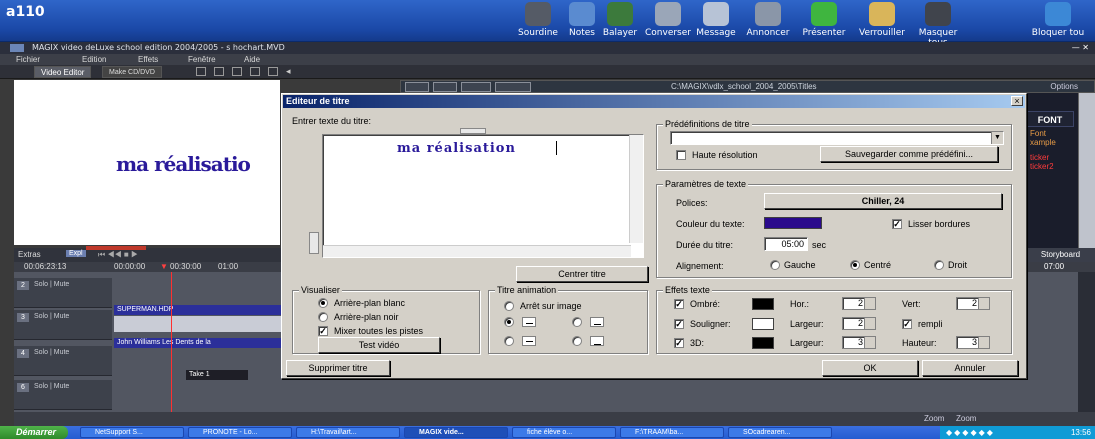 The width and height of the screenshot is (1095, 439). Describe the element at coordinates (314, 243) in the screenshot. I see `text-size-slider` at that location.